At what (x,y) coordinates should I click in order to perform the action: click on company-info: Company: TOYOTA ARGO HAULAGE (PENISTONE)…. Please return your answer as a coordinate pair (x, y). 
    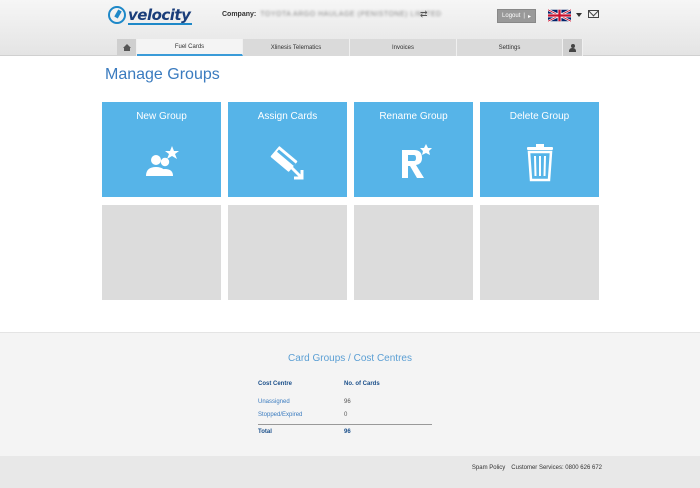
    Looking at the image, I should click on (332, 14).